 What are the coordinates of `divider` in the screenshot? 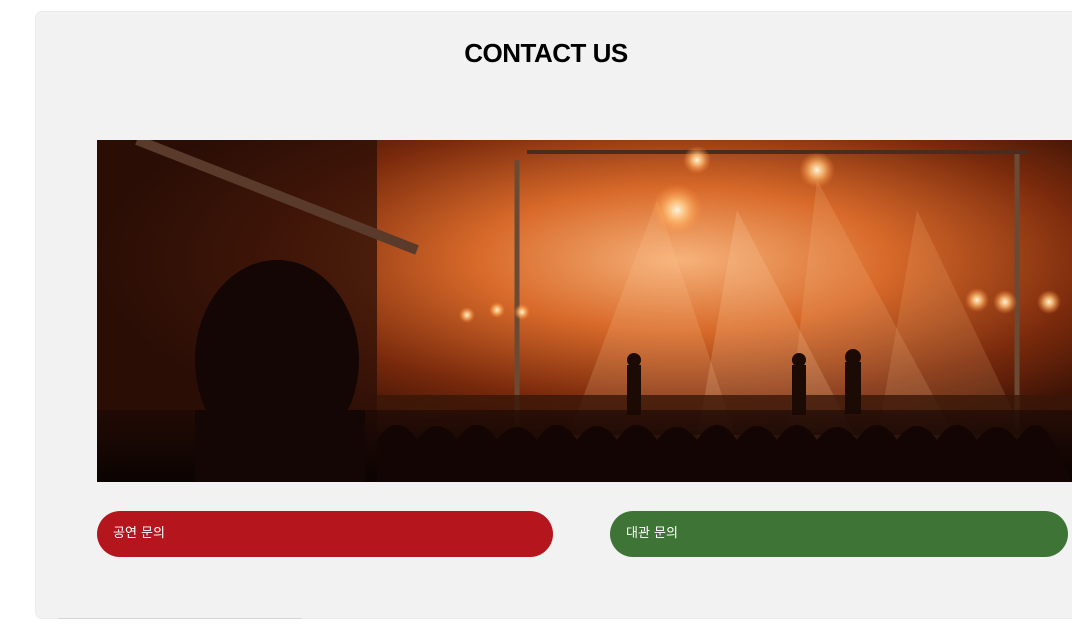 It's located at (180, 618).